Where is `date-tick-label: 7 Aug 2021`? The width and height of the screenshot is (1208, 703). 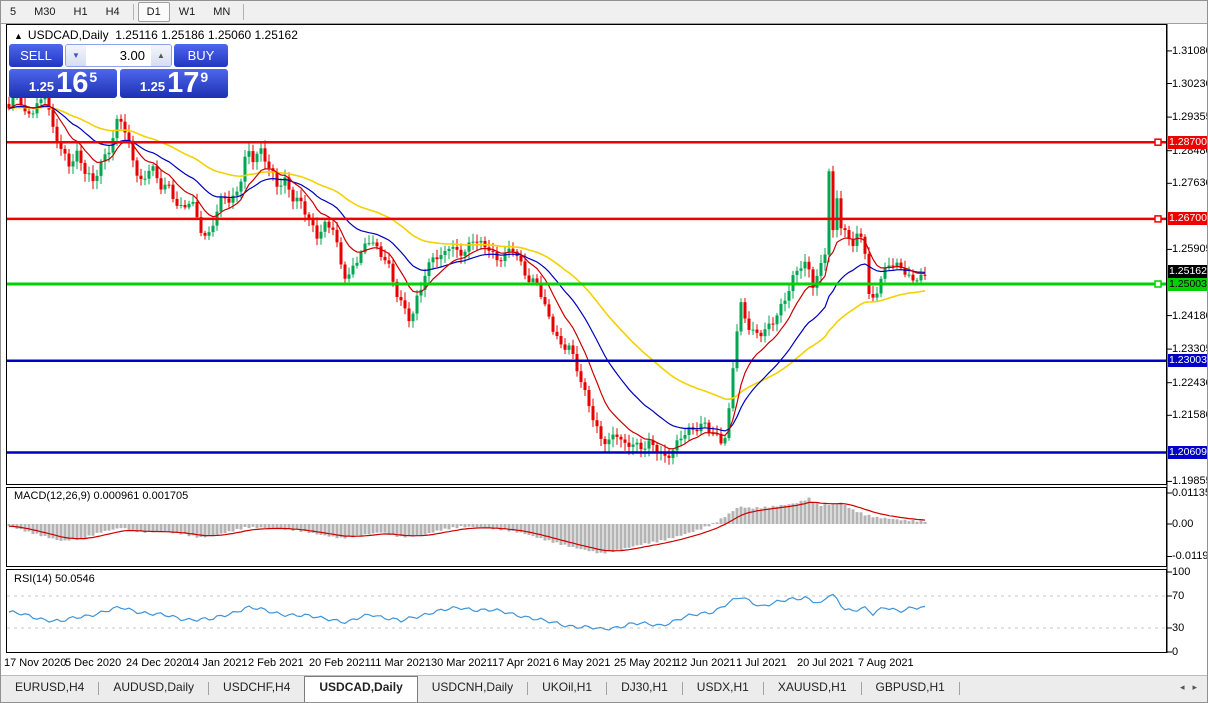 date-tick-label: 7 Aug 2021 is located at coordinates (886, 663).